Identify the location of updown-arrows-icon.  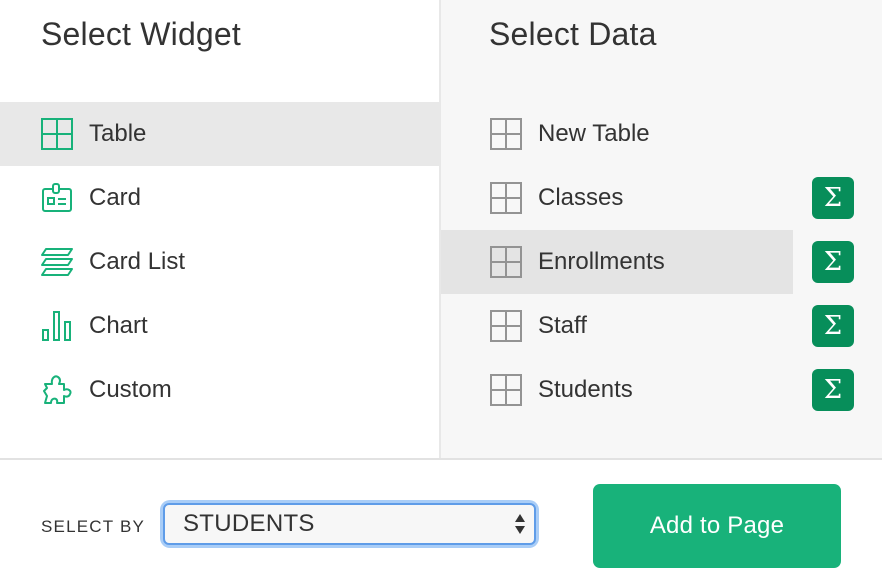
(520, 524).